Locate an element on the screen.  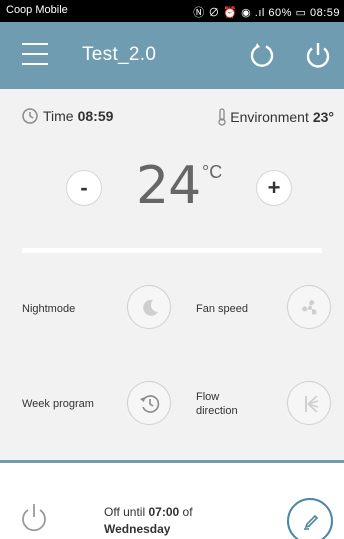
divider is located at coordinates (172, 250).